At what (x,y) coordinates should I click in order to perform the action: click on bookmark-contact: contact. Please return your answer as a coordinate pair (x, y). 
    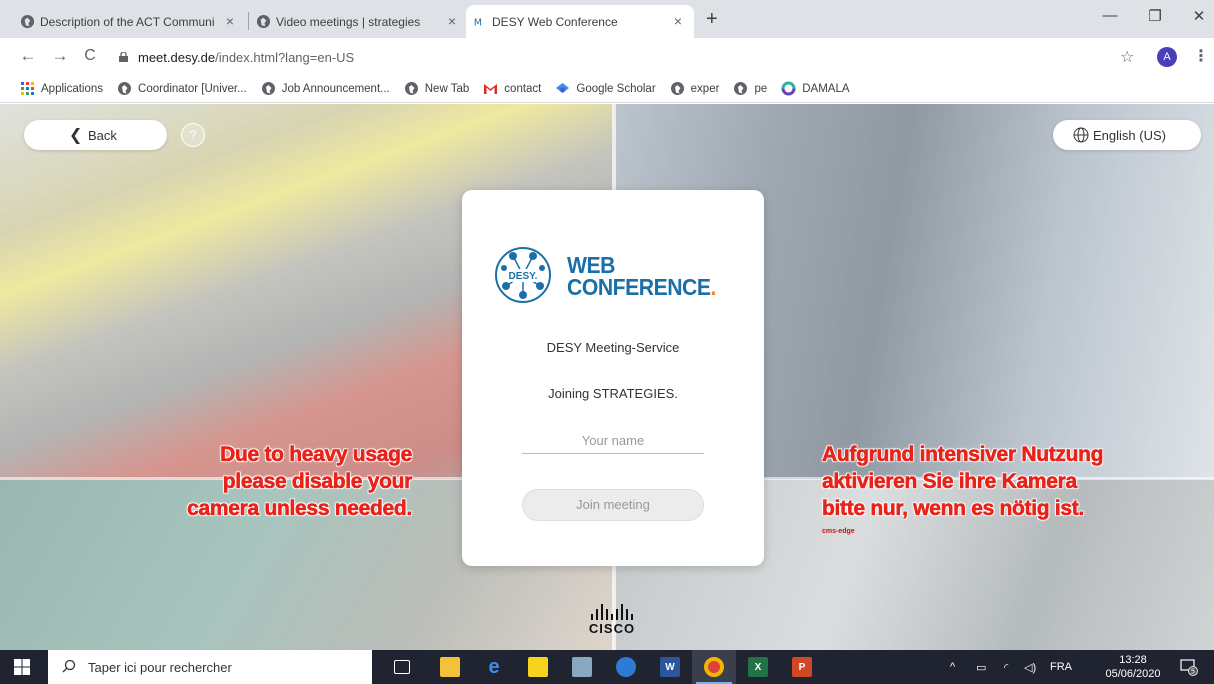
    Looking at the image, I should click on (512, 88).